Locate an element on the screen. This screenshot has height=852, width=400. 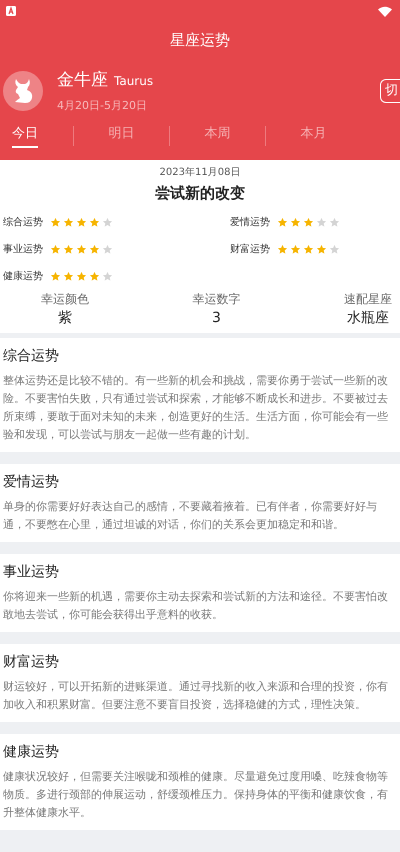
tab: 本月 is located at coordinates (313, 136).